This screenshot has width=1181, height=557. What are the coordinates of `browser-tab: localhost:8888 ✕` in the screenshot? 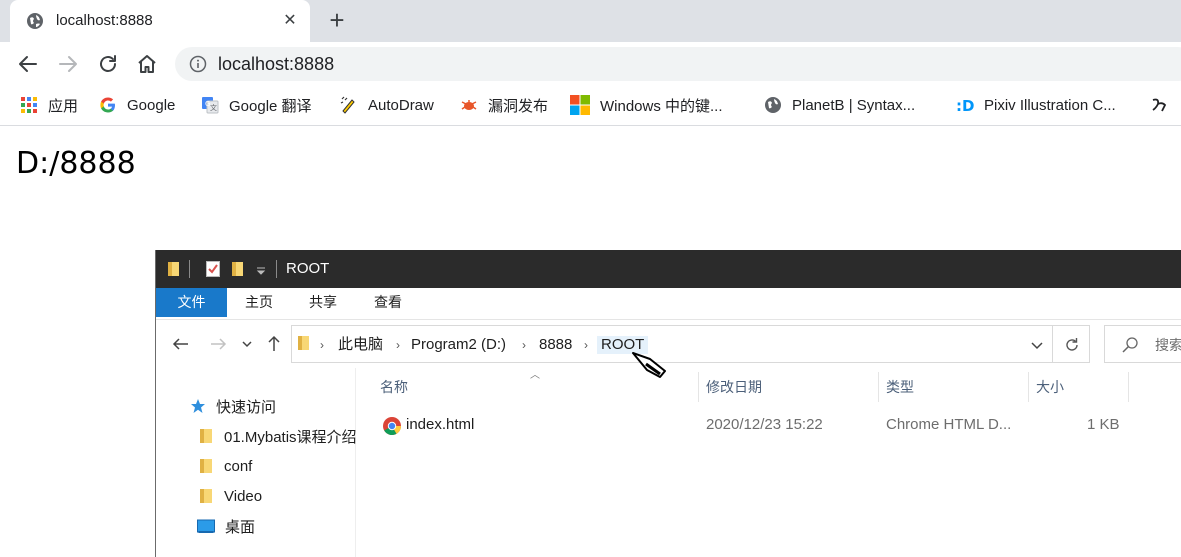 It's located at (160, 21).